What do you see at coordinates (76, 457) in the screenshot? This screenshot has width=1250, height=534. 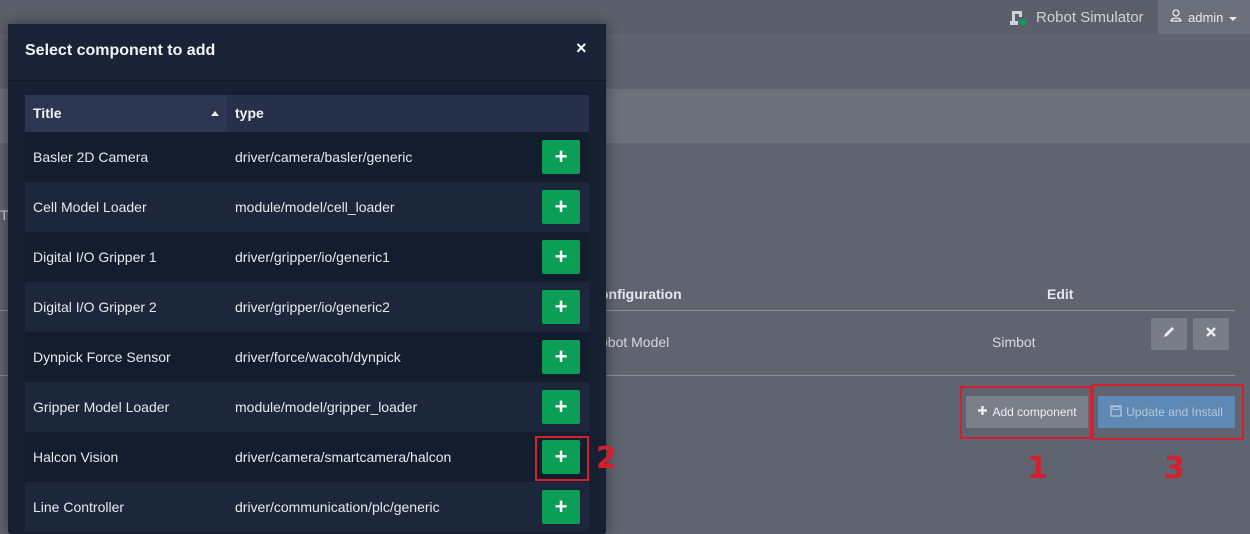 I see `component-title: Halcon Vision` at bounding box center [76, 457].